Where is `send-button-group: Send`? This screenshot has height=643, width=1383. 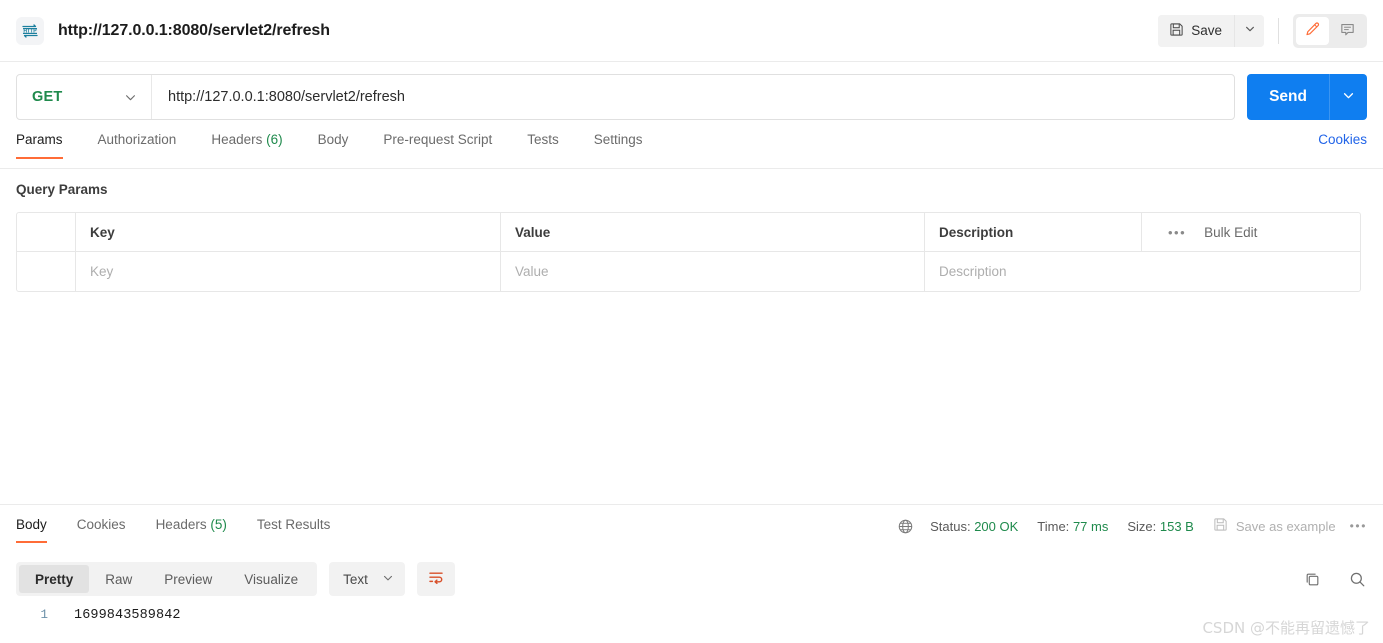
send-button-group: Send is located at coordinates (1307, 97).